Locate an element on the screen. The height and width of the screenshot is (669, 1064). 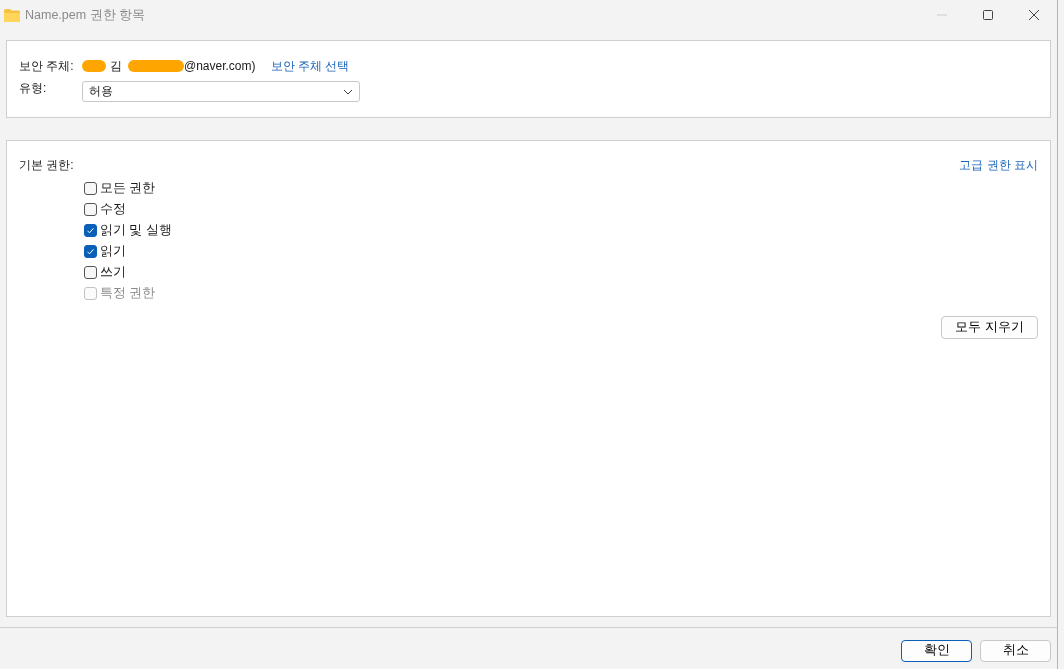
type-dropdown: 허용 is located at coordinates (221, 91).